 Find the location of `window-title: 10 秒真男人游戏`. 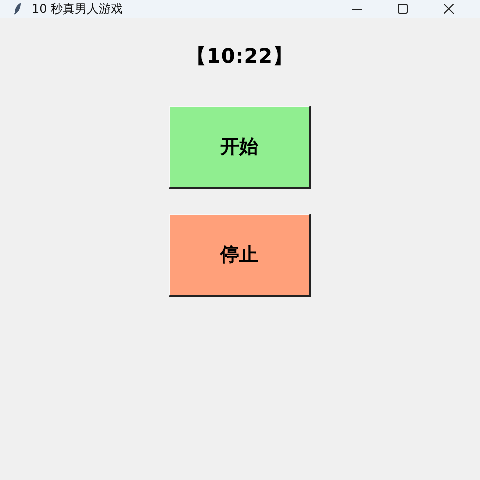

window-title: 10 秒真男人游戏 is located at coordinates (78, 9).